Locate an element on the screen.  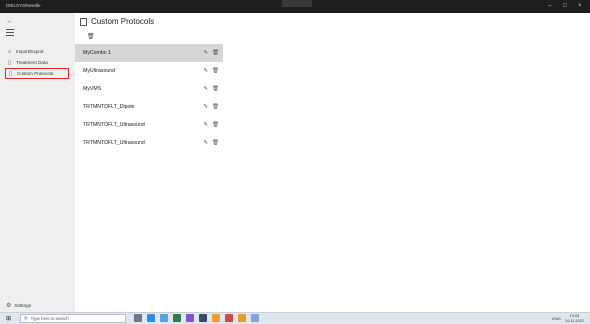
delete-icon: 🗑 is located at coordinates (91, 36).